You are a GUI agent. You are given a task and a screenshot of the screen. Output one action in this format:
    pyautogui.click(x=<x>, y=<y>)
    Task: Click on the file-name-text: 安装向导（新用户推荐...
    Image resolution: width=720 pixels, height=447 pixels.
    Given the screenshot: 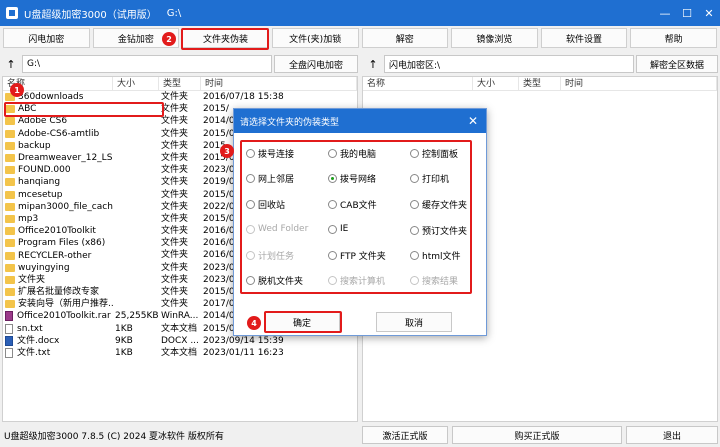 What is the action you would take?
    pyautogui.click(x=65, y=304)
    